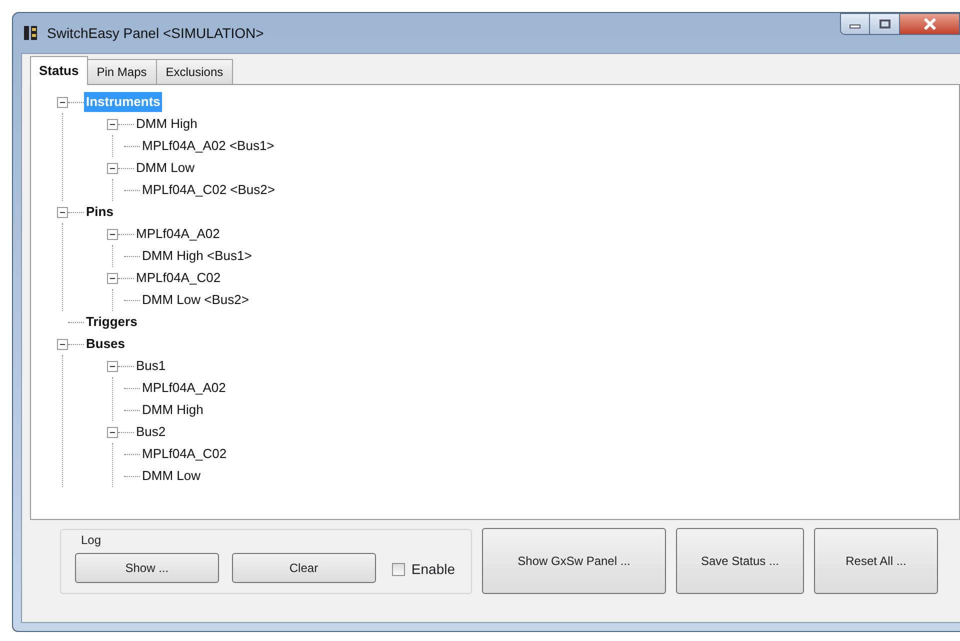 This screenshot has width=960, height=641. I want to click on tree-item: Bus2, so click(151, 432).